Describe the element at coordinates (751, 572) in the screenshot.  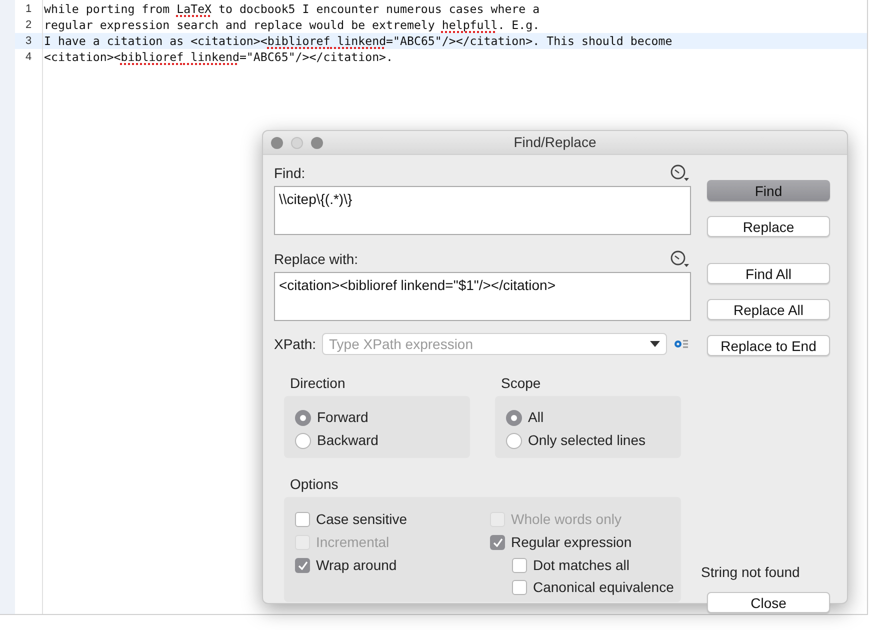
I see `status-message: String not found` at that location.